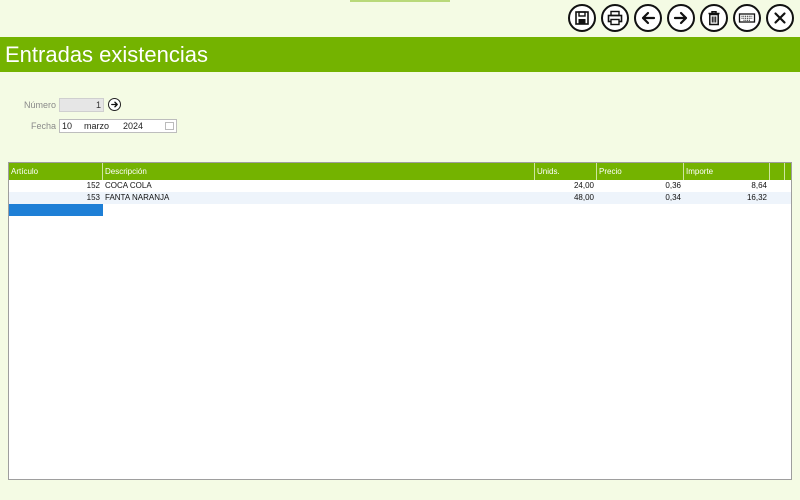 The image size is (800, 500). What do you see at coordinates (566, 198) in the screenshot?
I see `cell-unids: 48,00` at bounding box center [566, 198].